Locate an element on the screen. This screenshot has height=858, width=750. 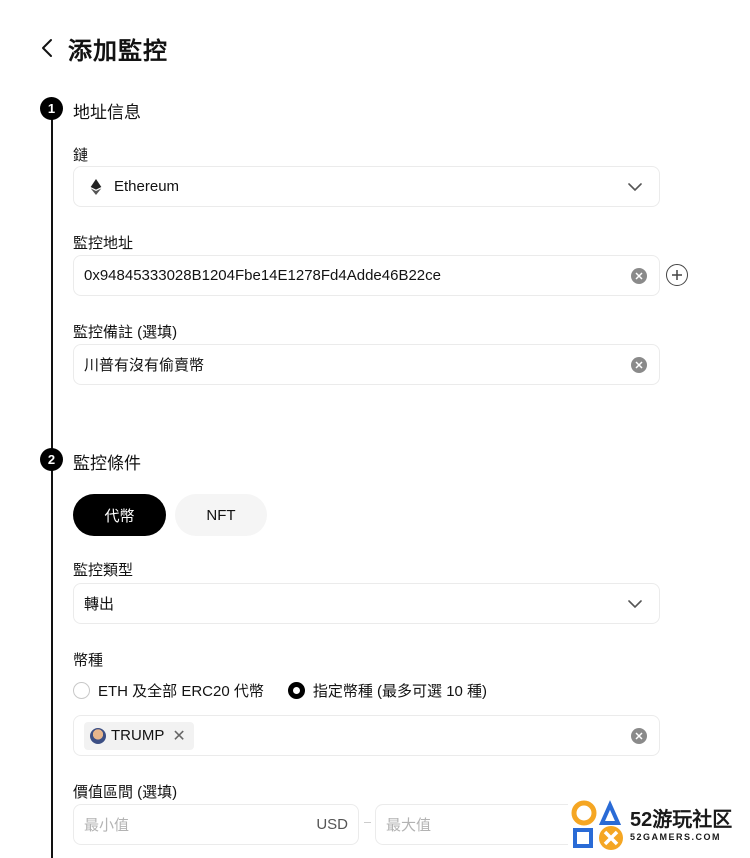
token-chip: TRUMP ✕ is located at coordinates (139, 735).